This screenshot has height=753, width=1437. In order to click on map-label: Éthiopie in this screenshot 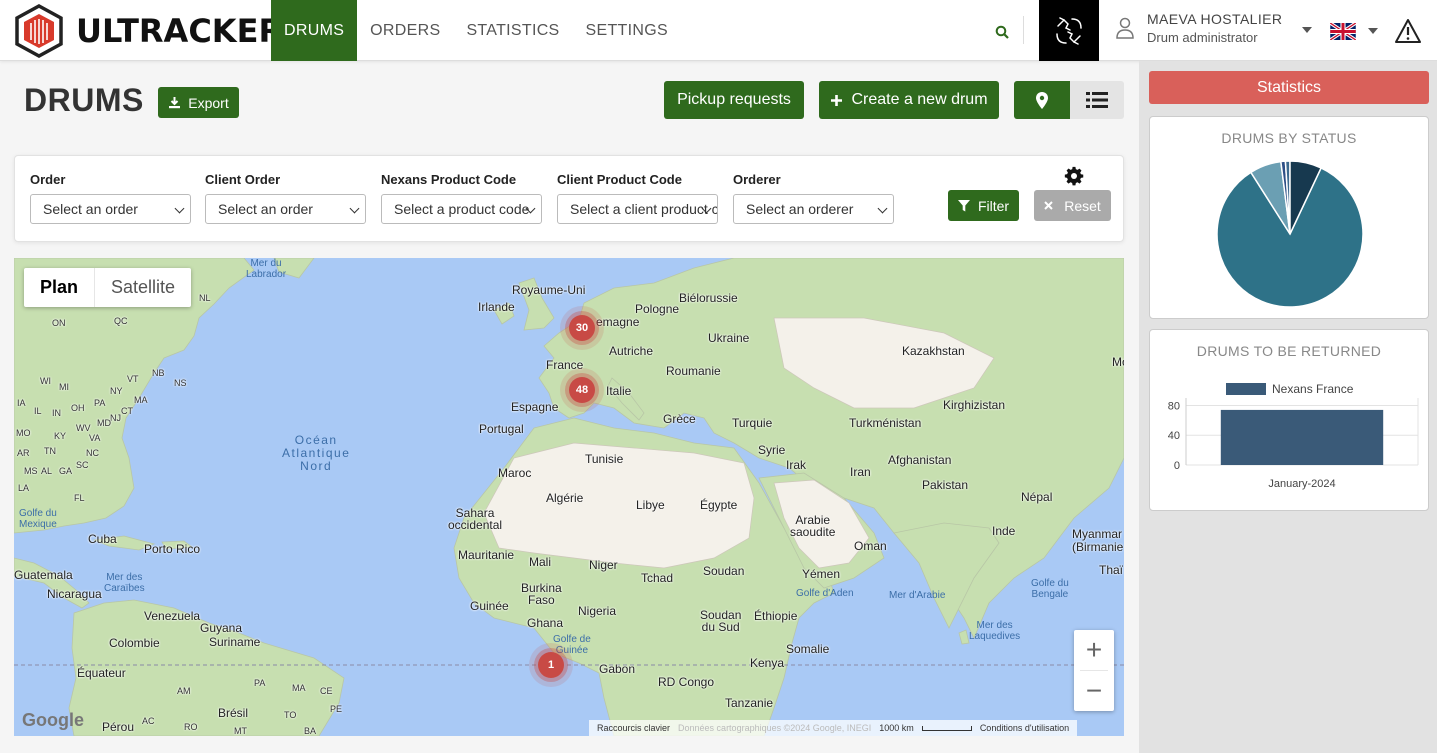, I will do `click(776, 616)`.